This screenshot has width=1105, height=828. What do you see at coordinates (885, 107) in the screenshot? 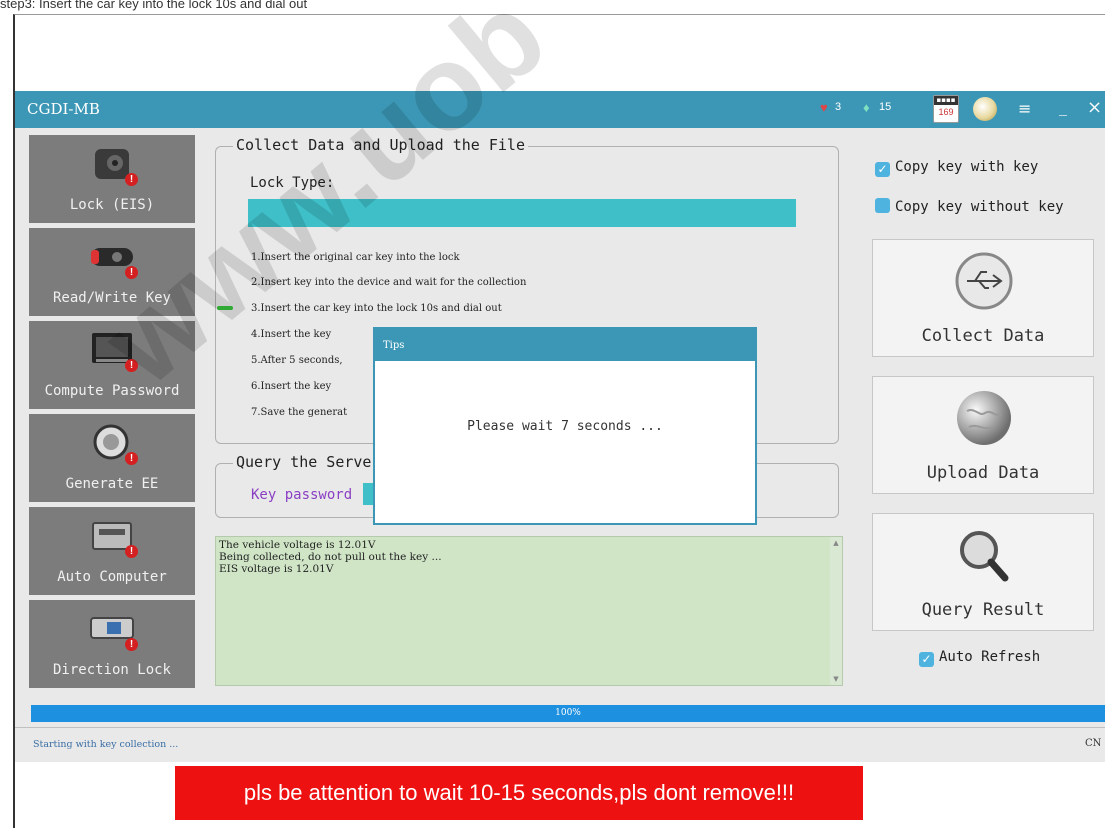
I see `diamonds-count: 15` at bounding box center [885, 107].